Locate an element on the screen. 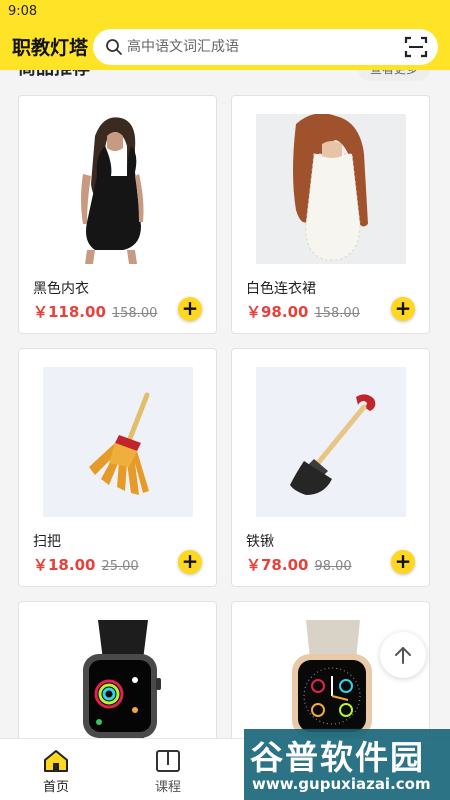  product-image-black-watch is located at coordinates (118, 679).